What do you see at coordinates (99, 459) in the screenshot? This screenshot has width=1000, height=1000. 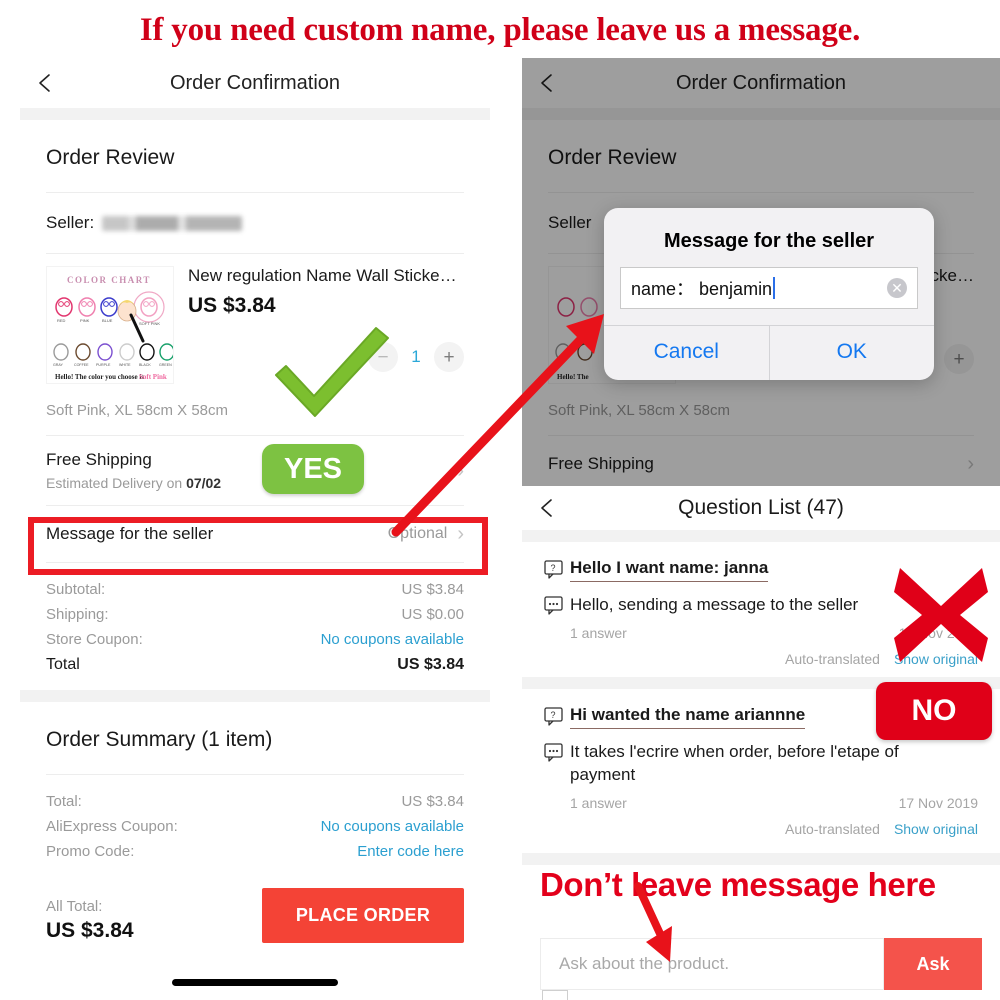 I see `shipping-title: Free Shipping` at bounding box center [99, 459].